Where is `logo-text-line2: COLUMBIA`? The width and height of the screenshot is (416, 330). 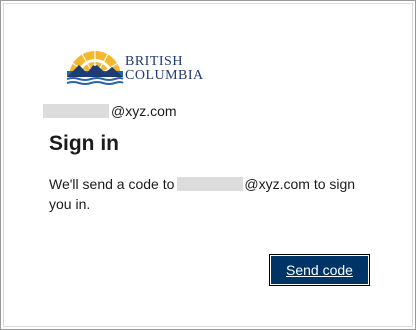
logo-text-line2: COLUMBIA is located at coordinates (164, 75).